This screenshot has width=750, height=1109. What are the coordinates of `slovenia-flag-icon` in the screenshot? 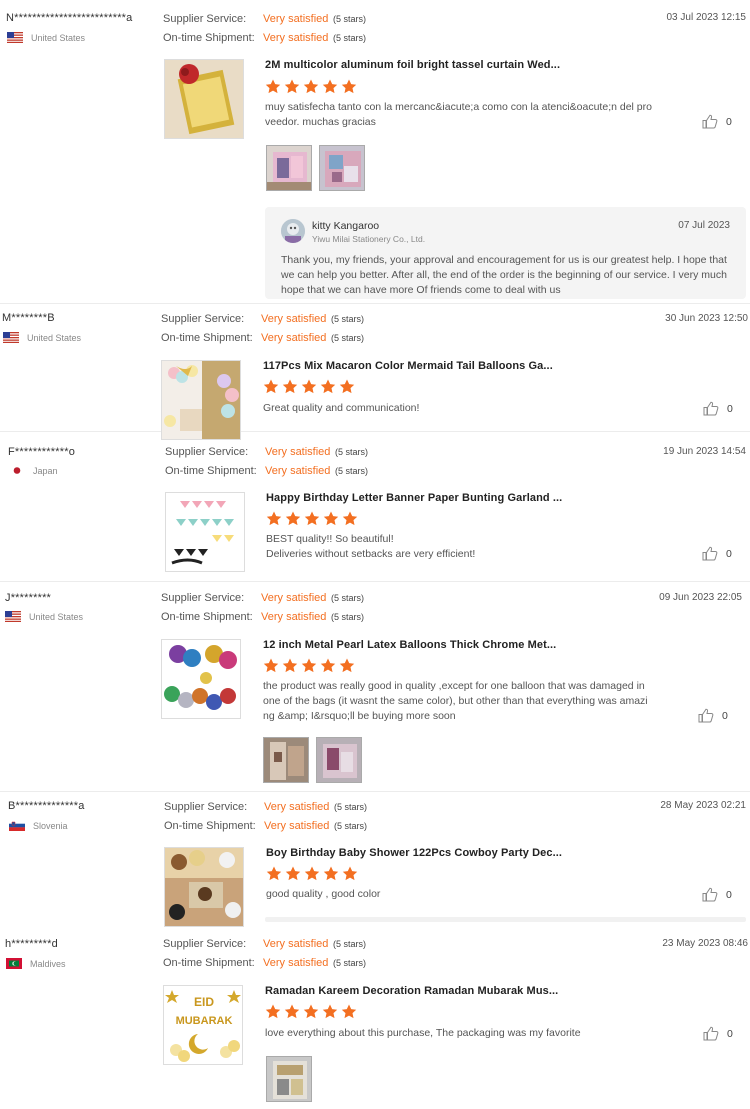 It's located at (17, 825).